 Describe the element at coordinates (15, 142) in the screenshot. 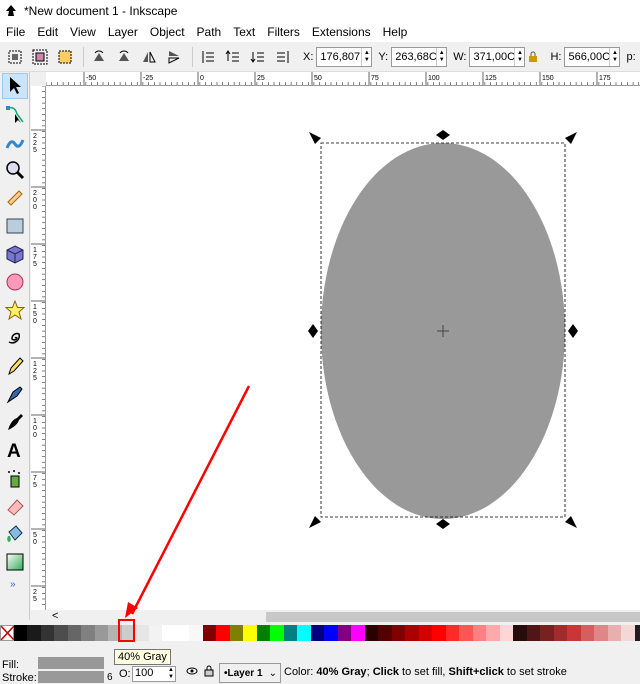

I see `tweak-tool` at that location.